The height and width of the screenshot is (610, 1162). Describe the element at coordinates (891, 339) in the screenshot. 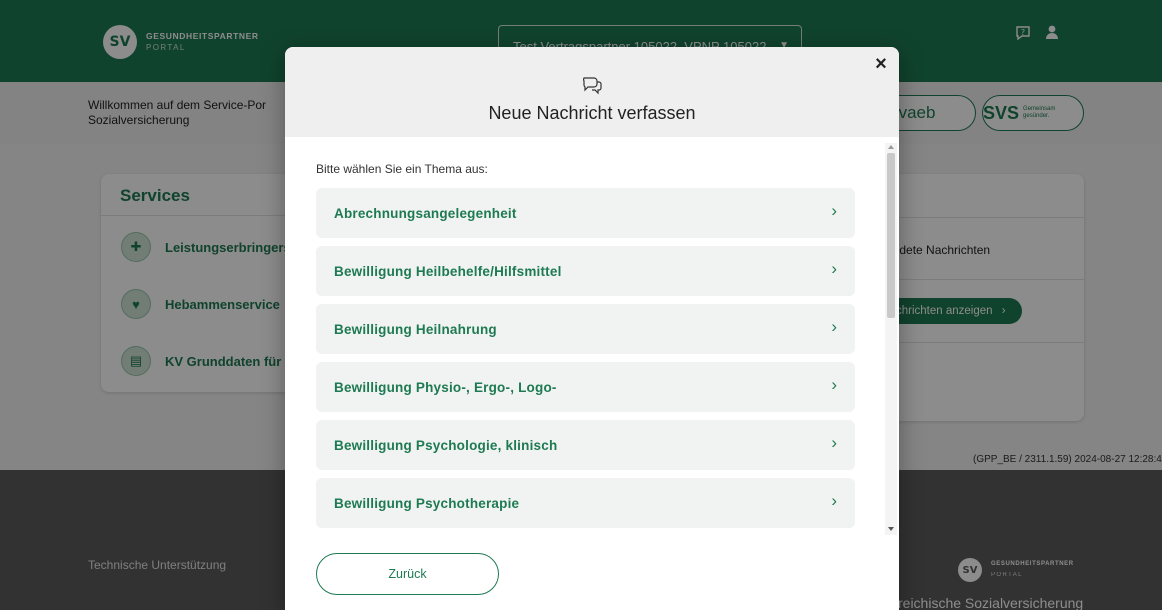

I see `scrollbar` at that location.